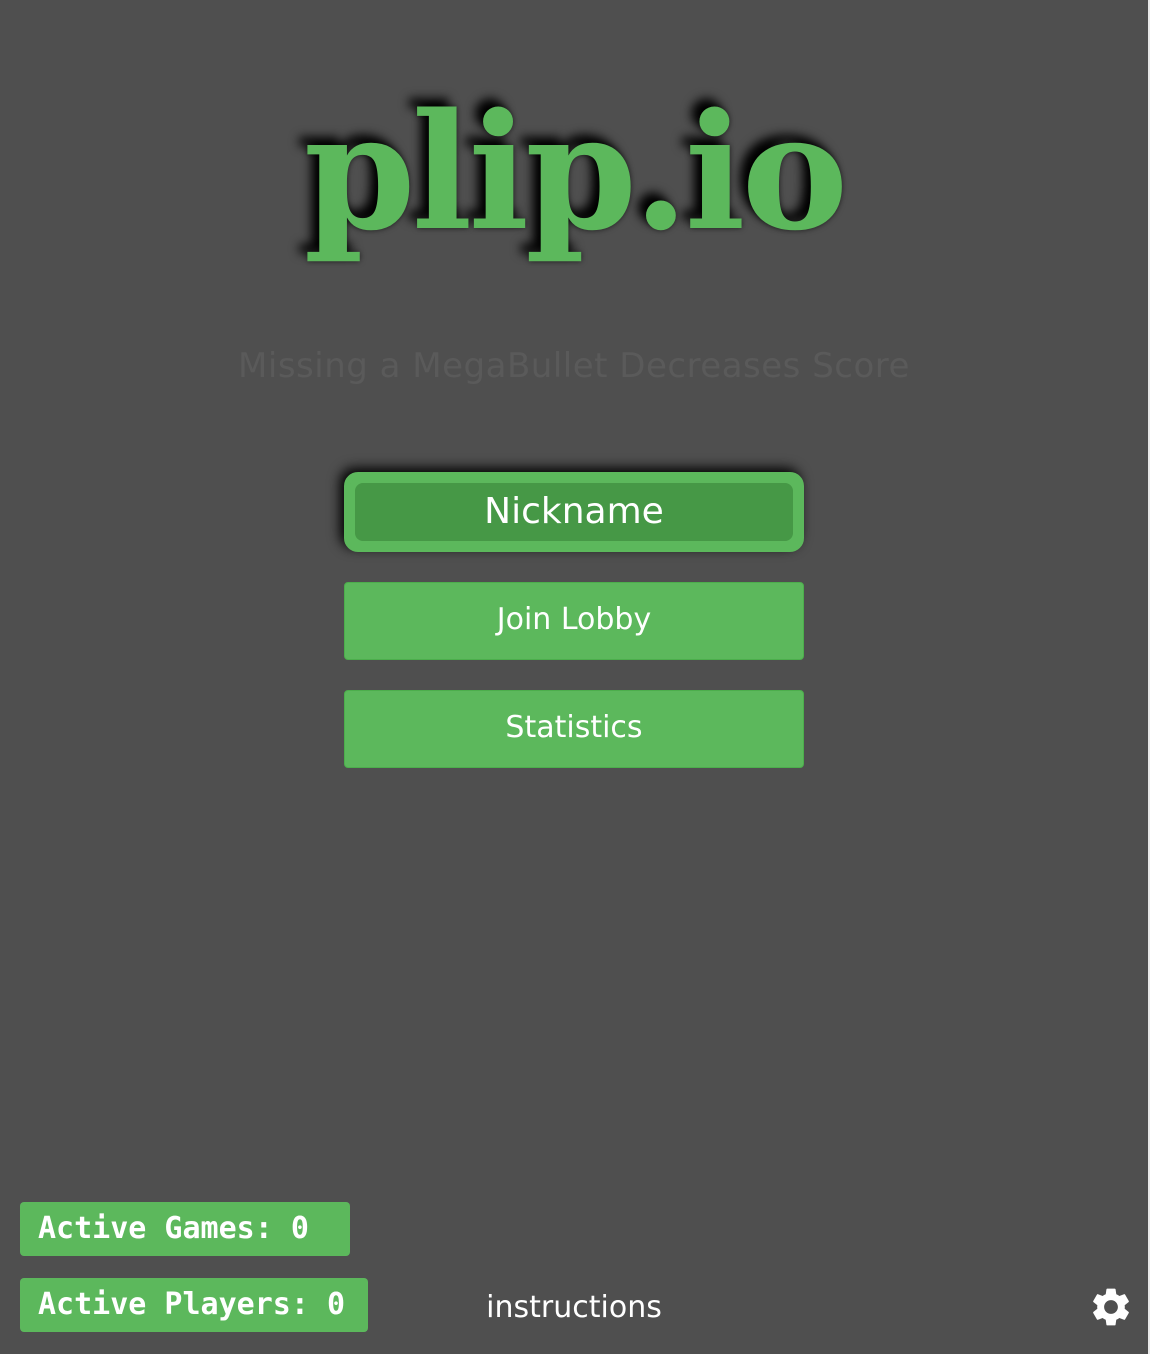 The height and width of the screenshot is (1354, 1150). What do you see at coordinates (574, 729) in the screenshot?
I see `statistics-button: Statistics` at bounding box center [574, 729].